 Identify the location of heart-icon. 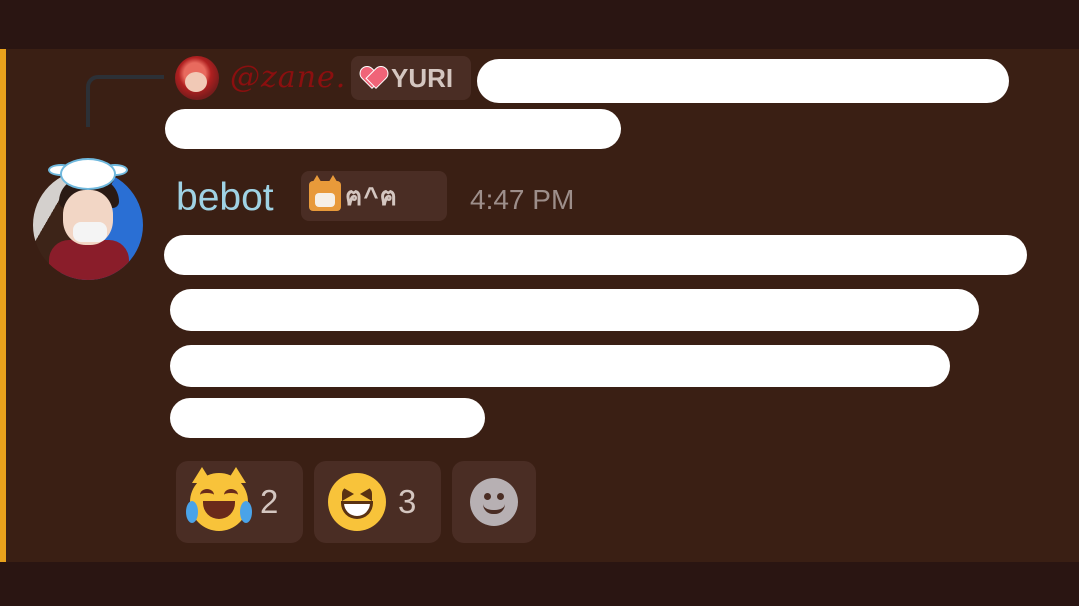
(373, 78).